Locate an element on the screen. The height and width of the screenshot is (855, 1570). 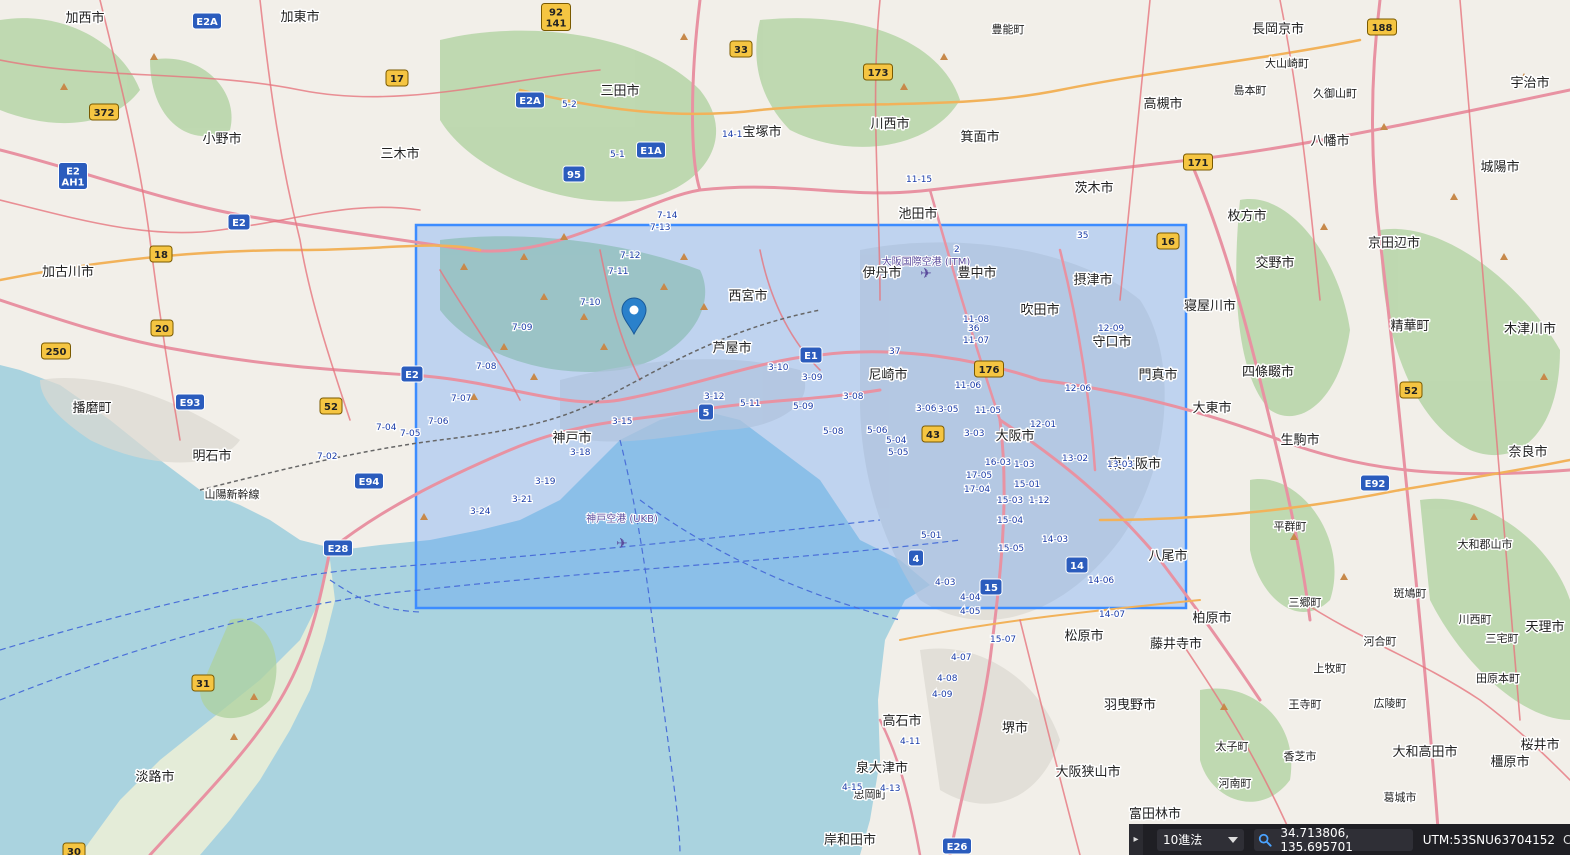
city-label: 吹田市 is located at coordinates (1039, 310).